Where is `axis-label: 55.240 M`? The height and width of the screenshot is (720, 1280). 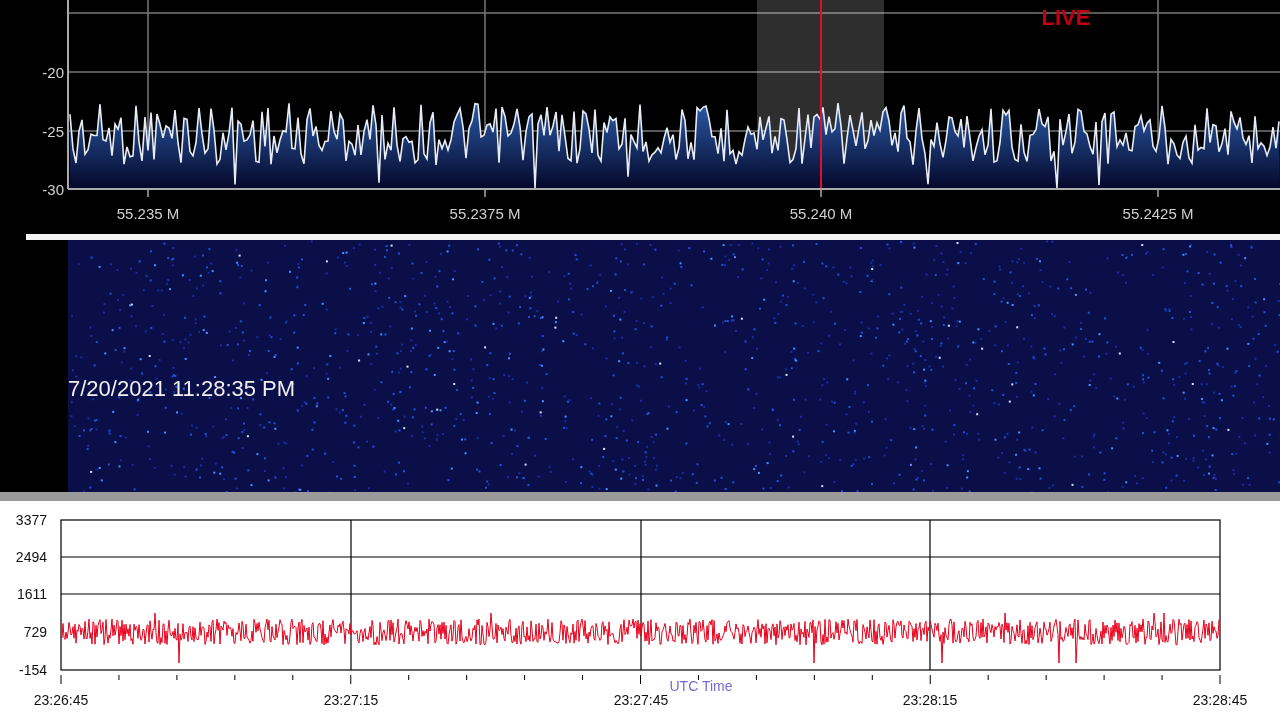
axis-label: 55.240 M is located at coordinates (821, 213).